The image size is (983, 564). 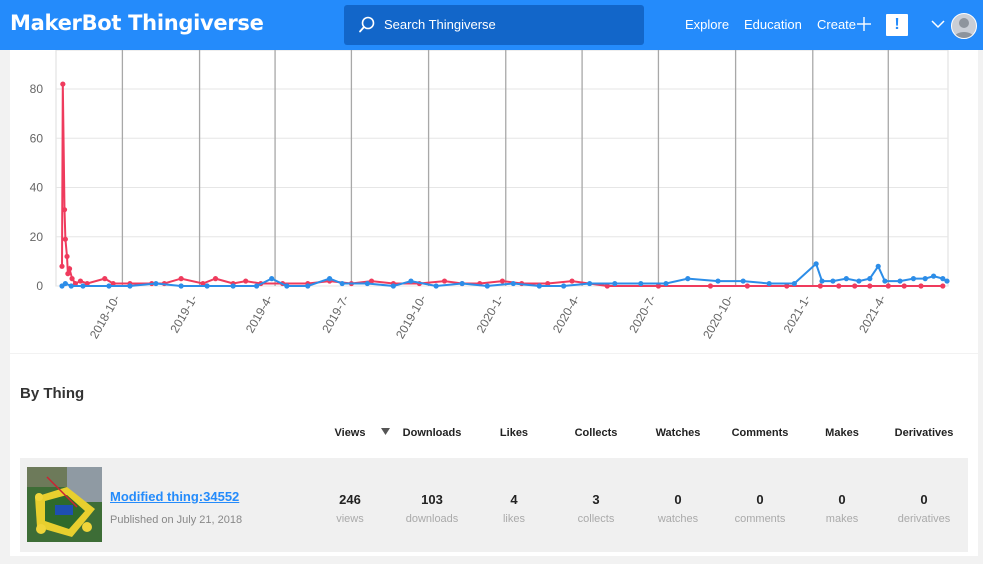 I want to click on thingiverse-logo: MakerBot Thingiverse, so click(x=137, y=23).